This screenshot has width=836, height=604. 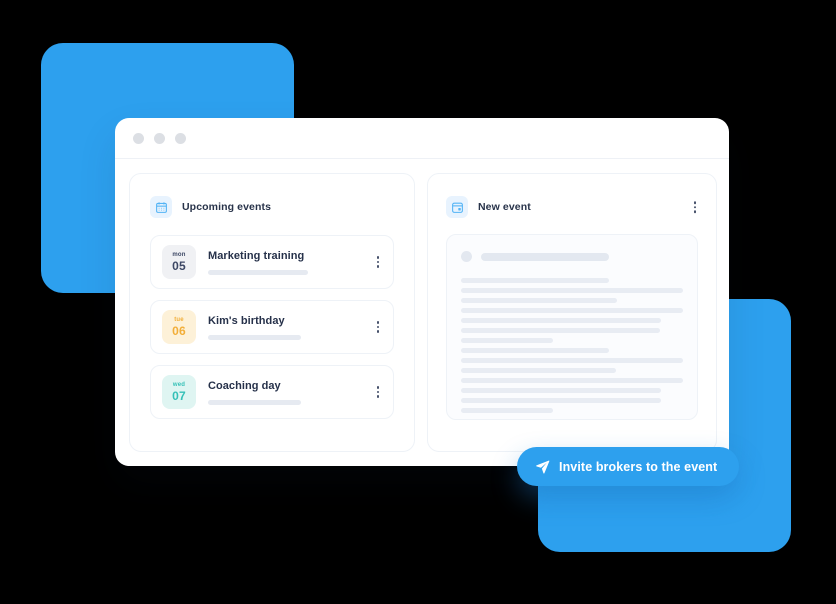 I want to click on skeleton-text-lines, so click(x=572, y=345).